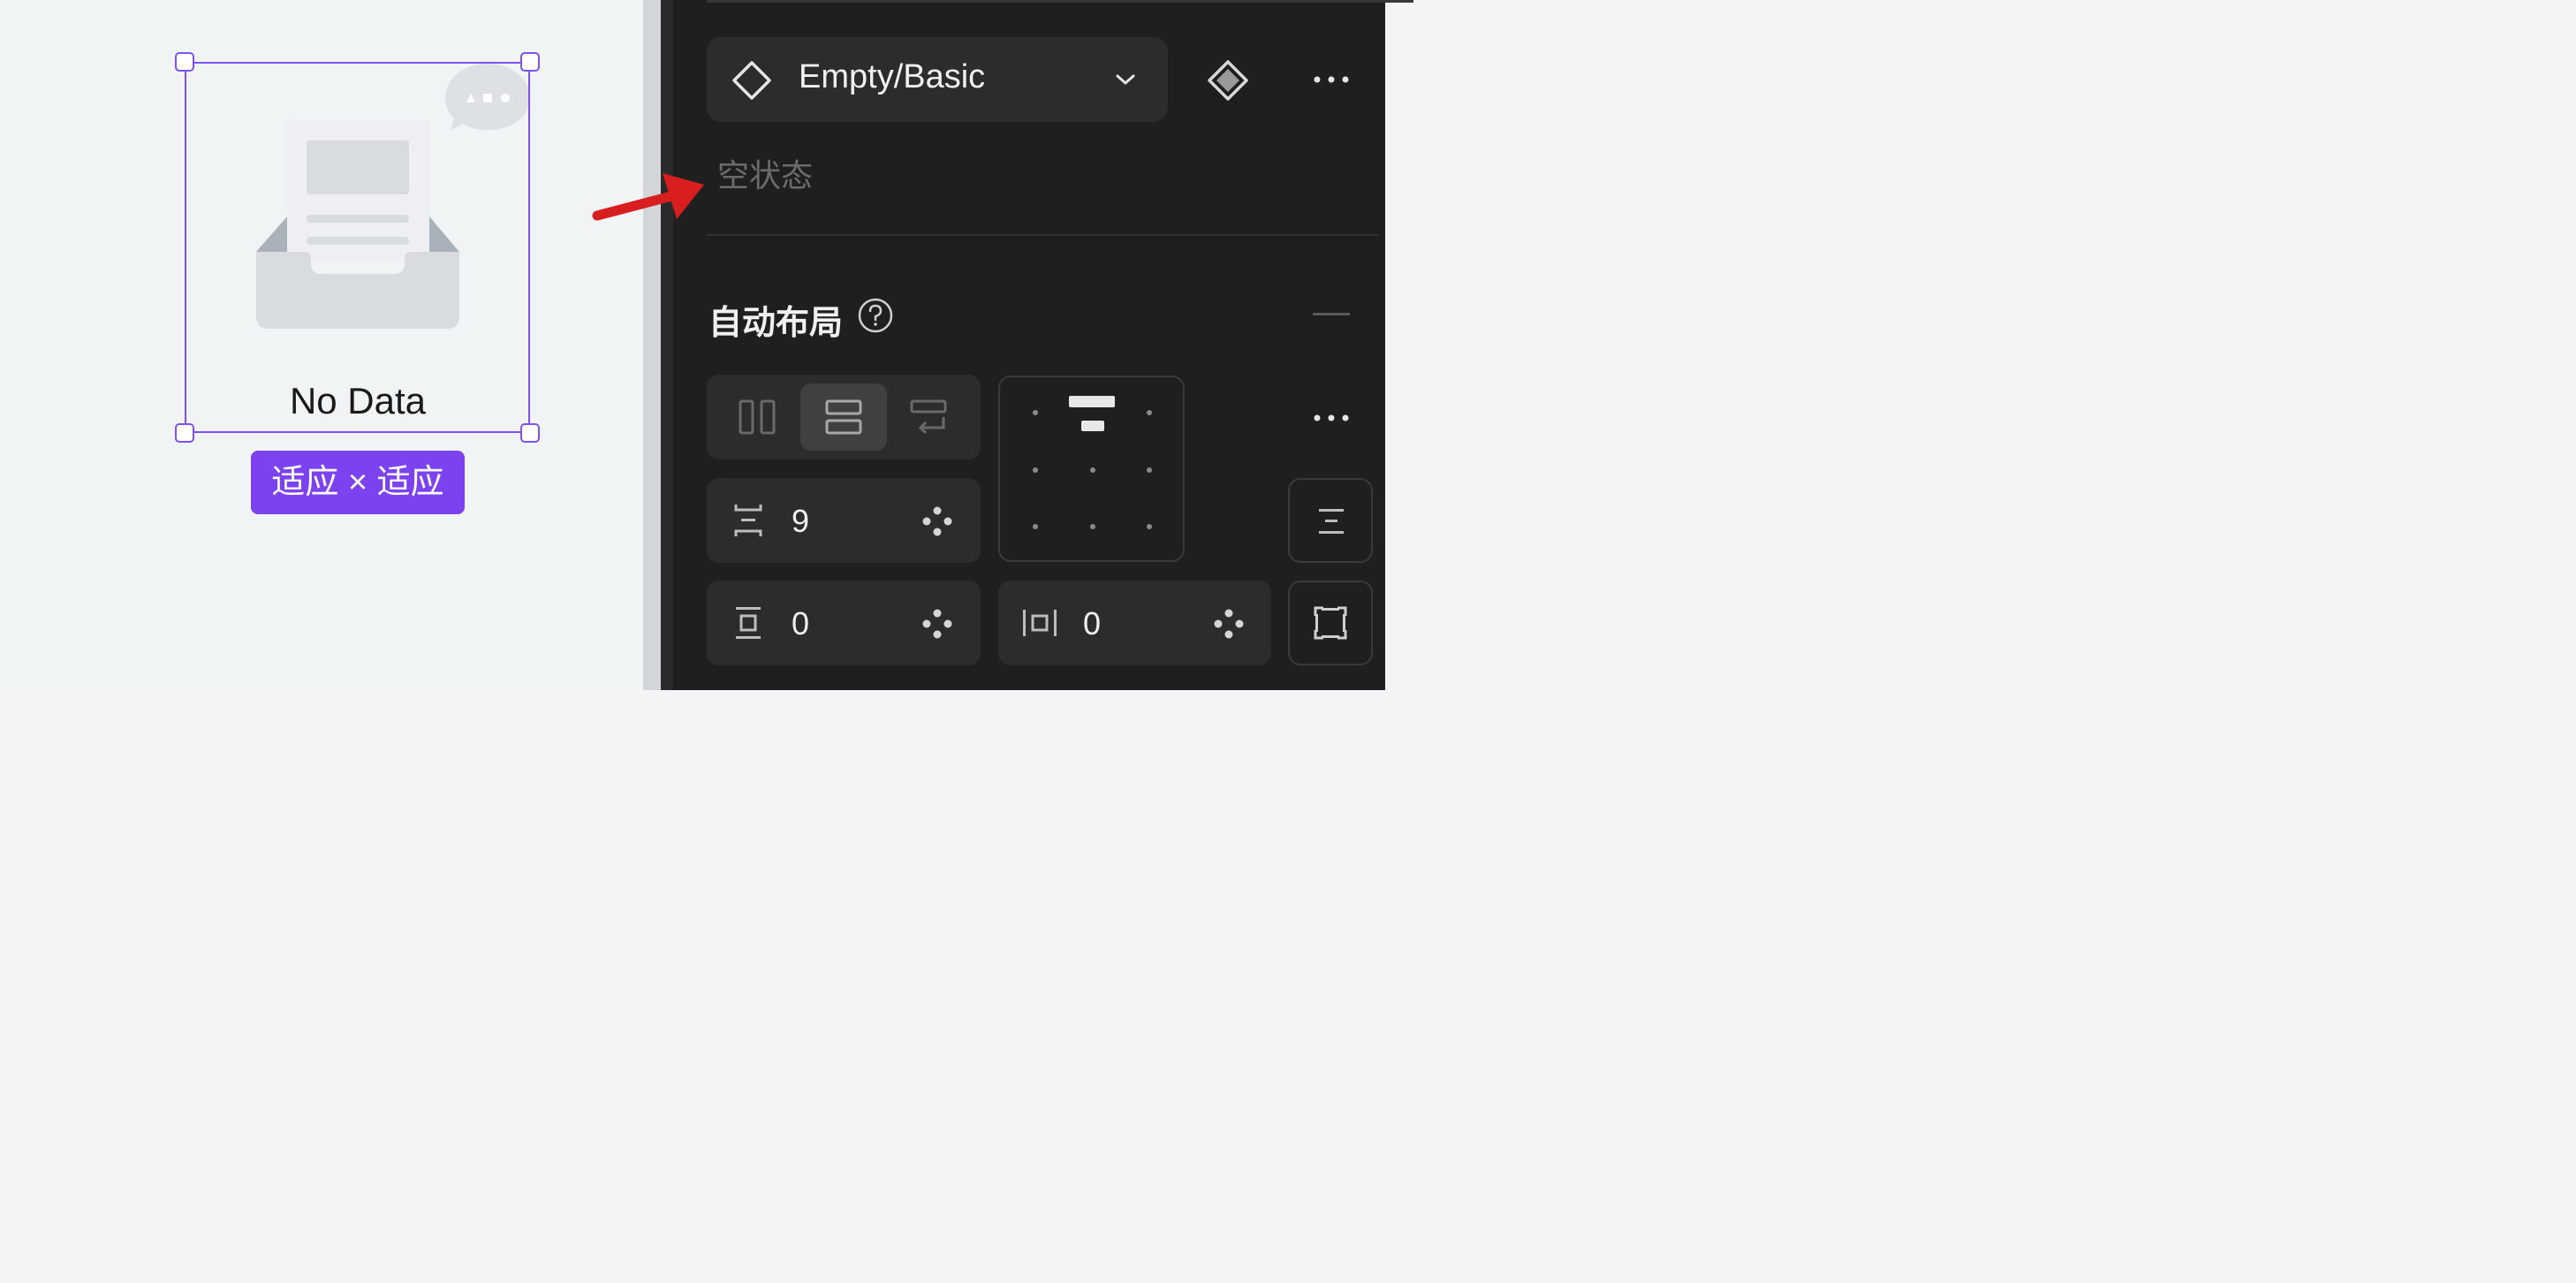 The width and height of the screenshot is (2576, 1283). What do you see at coordinates (358, 247) in the screenshot?
I see `selected-frame-outline` at bounding box center [358, 247].